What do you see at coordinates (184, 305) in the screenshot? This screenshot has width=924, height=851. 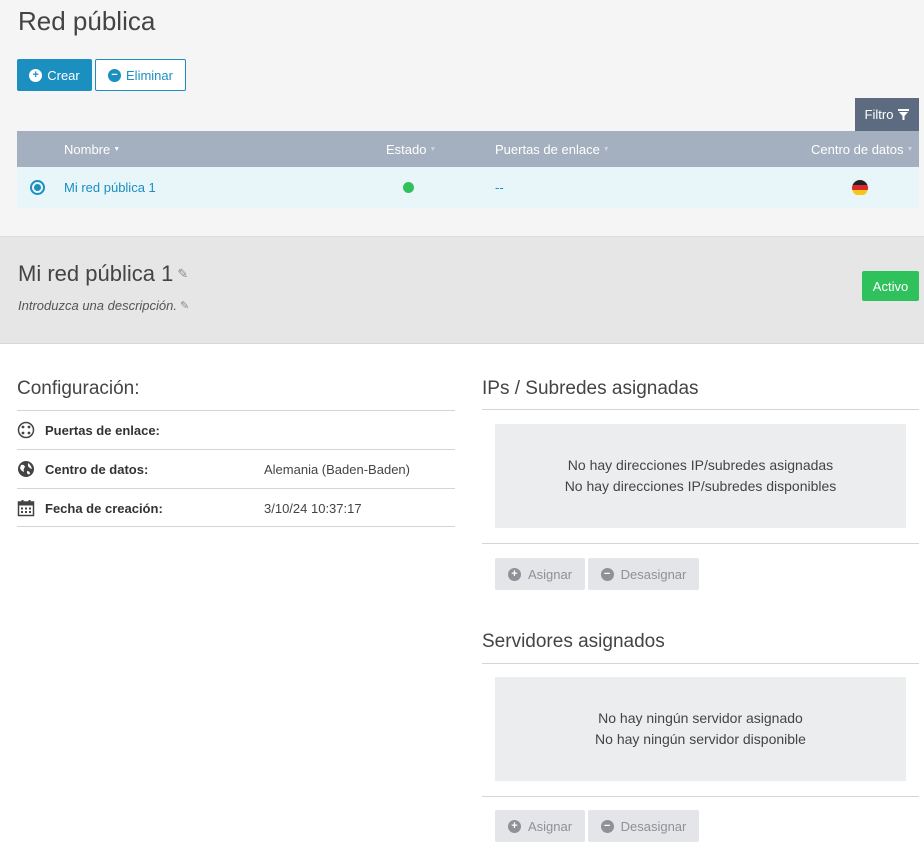 I see `edit-description-pencil-icon: ✎` at bounding box center [184, 305].